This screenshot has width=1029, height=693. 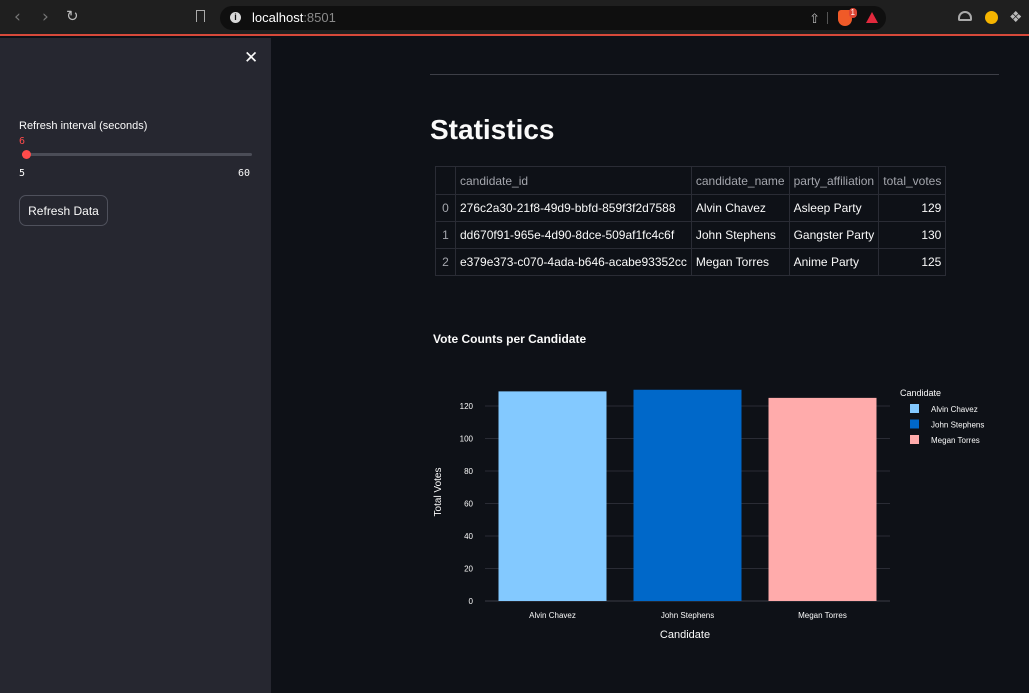 I want to click on cell-party-affiliation: Anime Party, so click(x=834, y=262).